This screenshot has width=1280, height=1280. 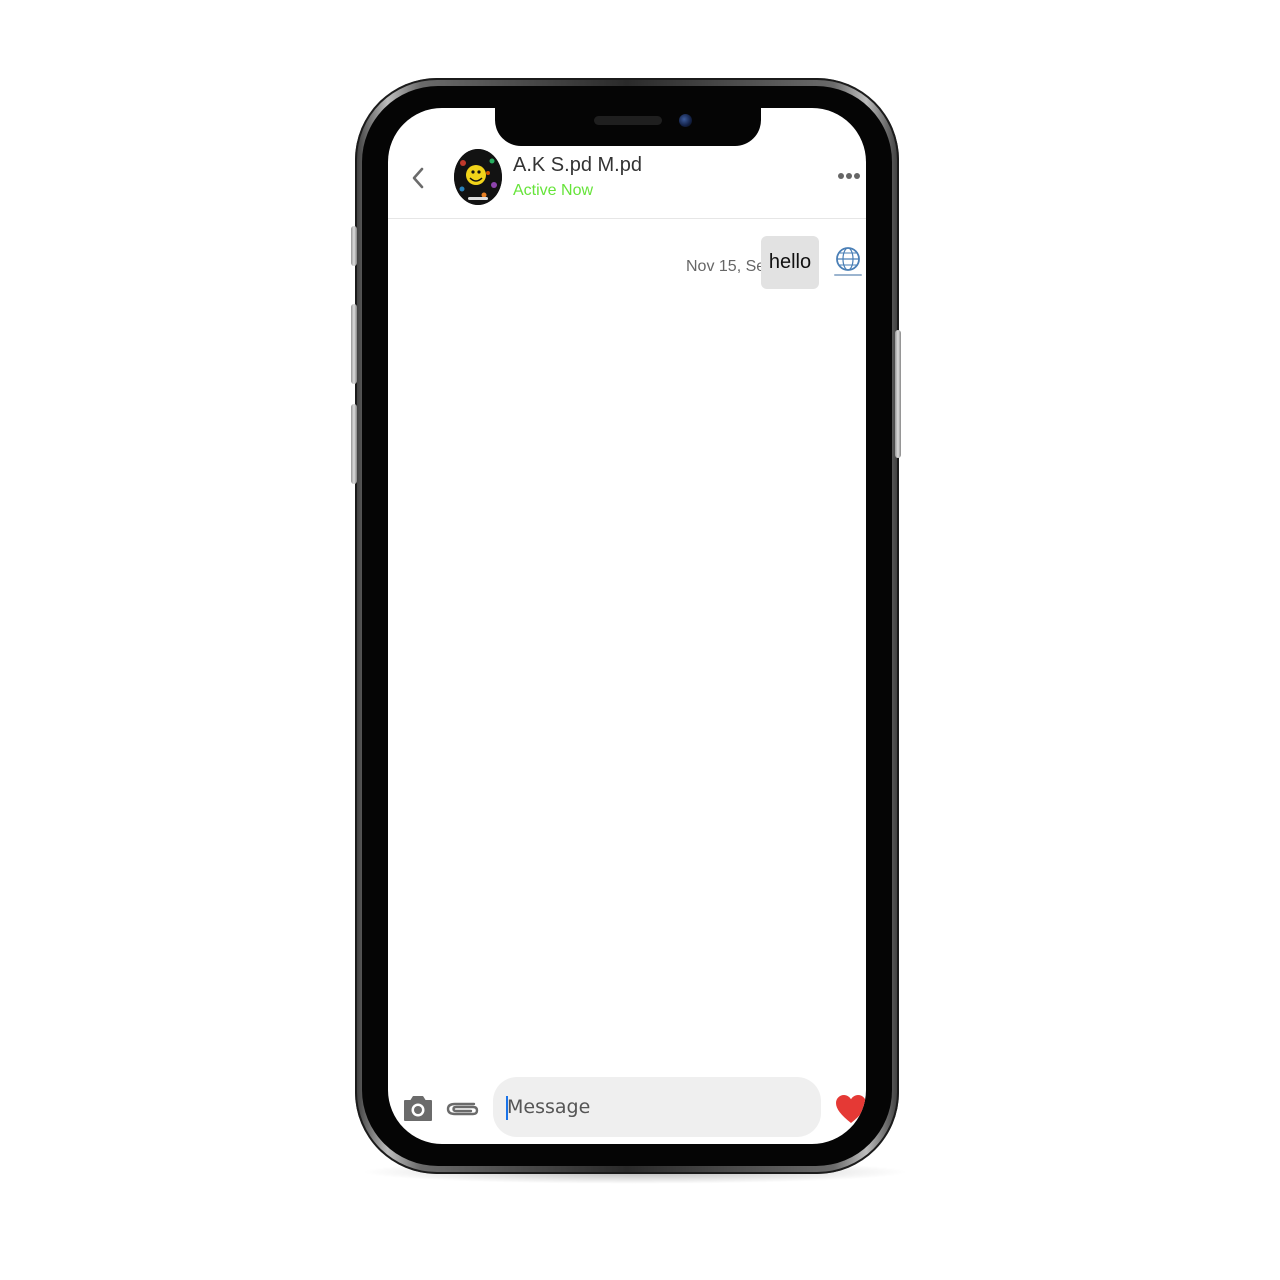 What do you see at coordinates (577, 165) in the screenshot?
I see `contact-name: A.K S.pd M.pd` at bounding box center [577, 165].